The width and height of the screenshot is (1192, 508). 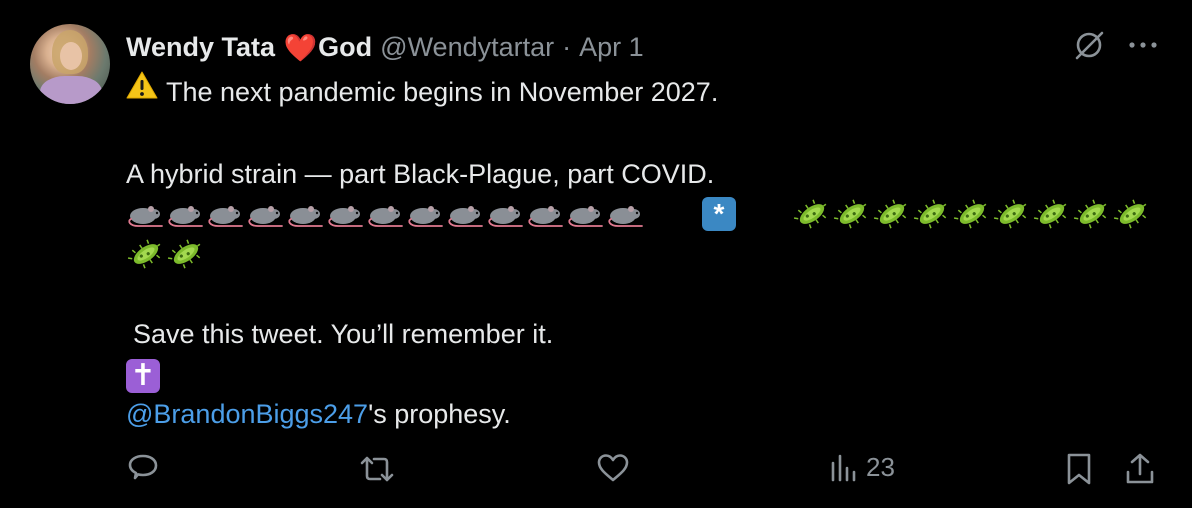 I want to click on tweet-date: Apr 1, so click(x=611, y=47).